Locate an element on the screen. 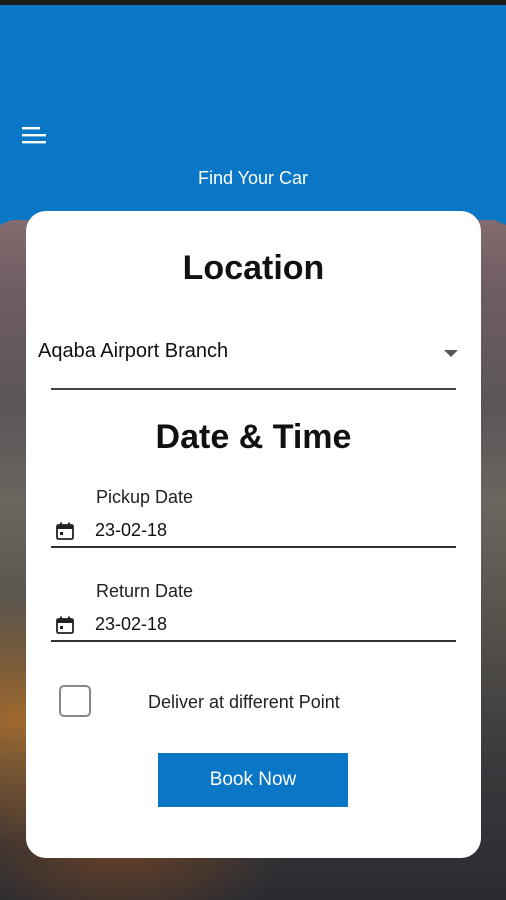  return-date-value: 23-02-18 is located at coordinates (131, 624).